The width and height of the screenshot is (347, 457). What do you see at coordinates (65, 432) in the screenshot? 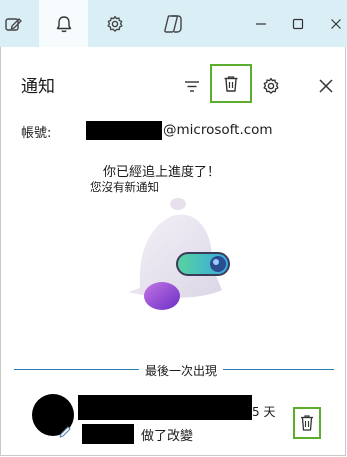
I see `pencil-icon` at bounding box center [65, 432].